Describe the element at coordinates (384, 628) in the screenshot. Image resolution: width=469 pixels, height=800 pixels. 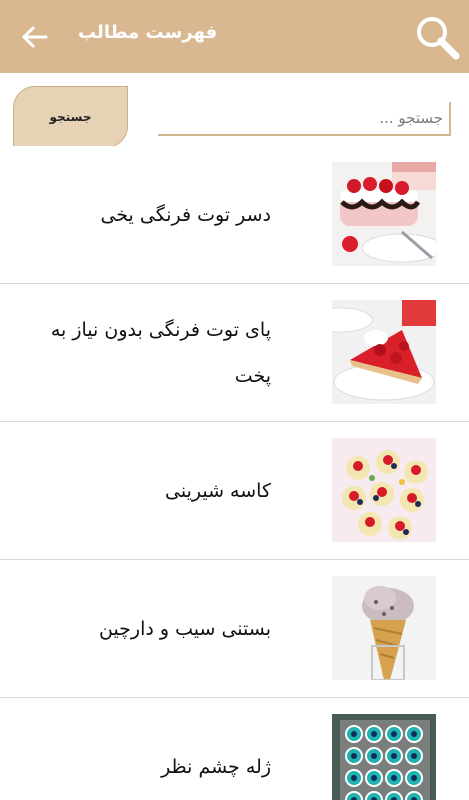
I see `ice-cream-cone-image` at that location.